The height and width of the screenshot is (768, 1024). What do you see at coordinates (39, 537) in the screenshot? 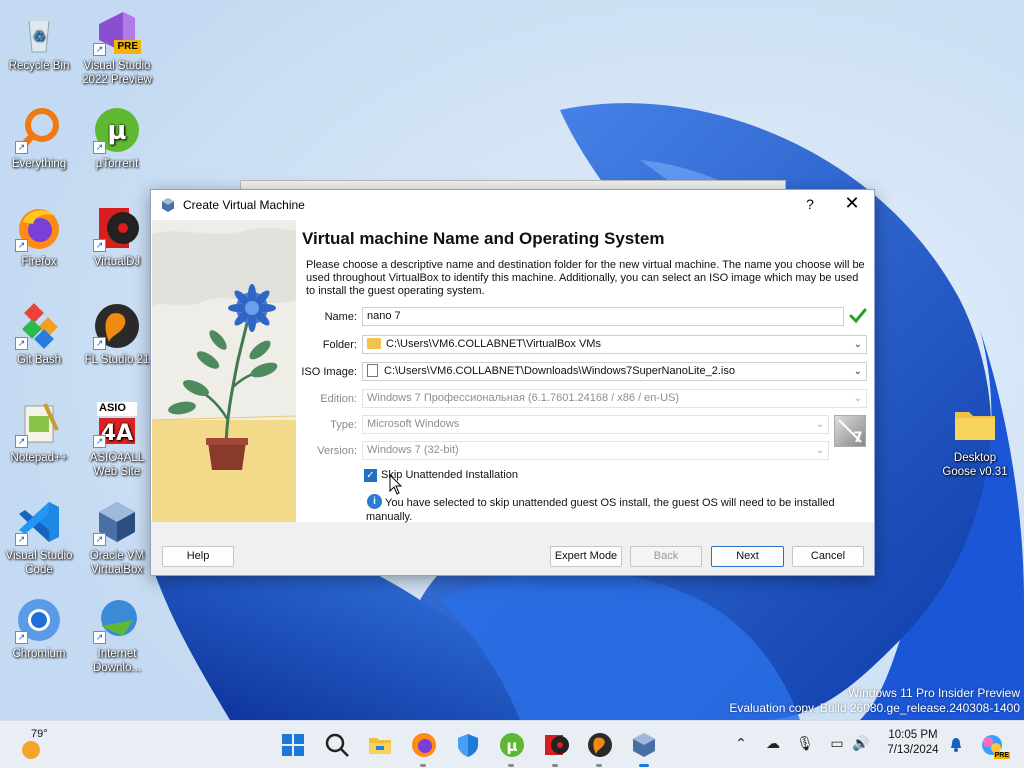
I see `desktop-icon-vscode: ↗ Visual Studio Code` at bounding box center [39, 537].